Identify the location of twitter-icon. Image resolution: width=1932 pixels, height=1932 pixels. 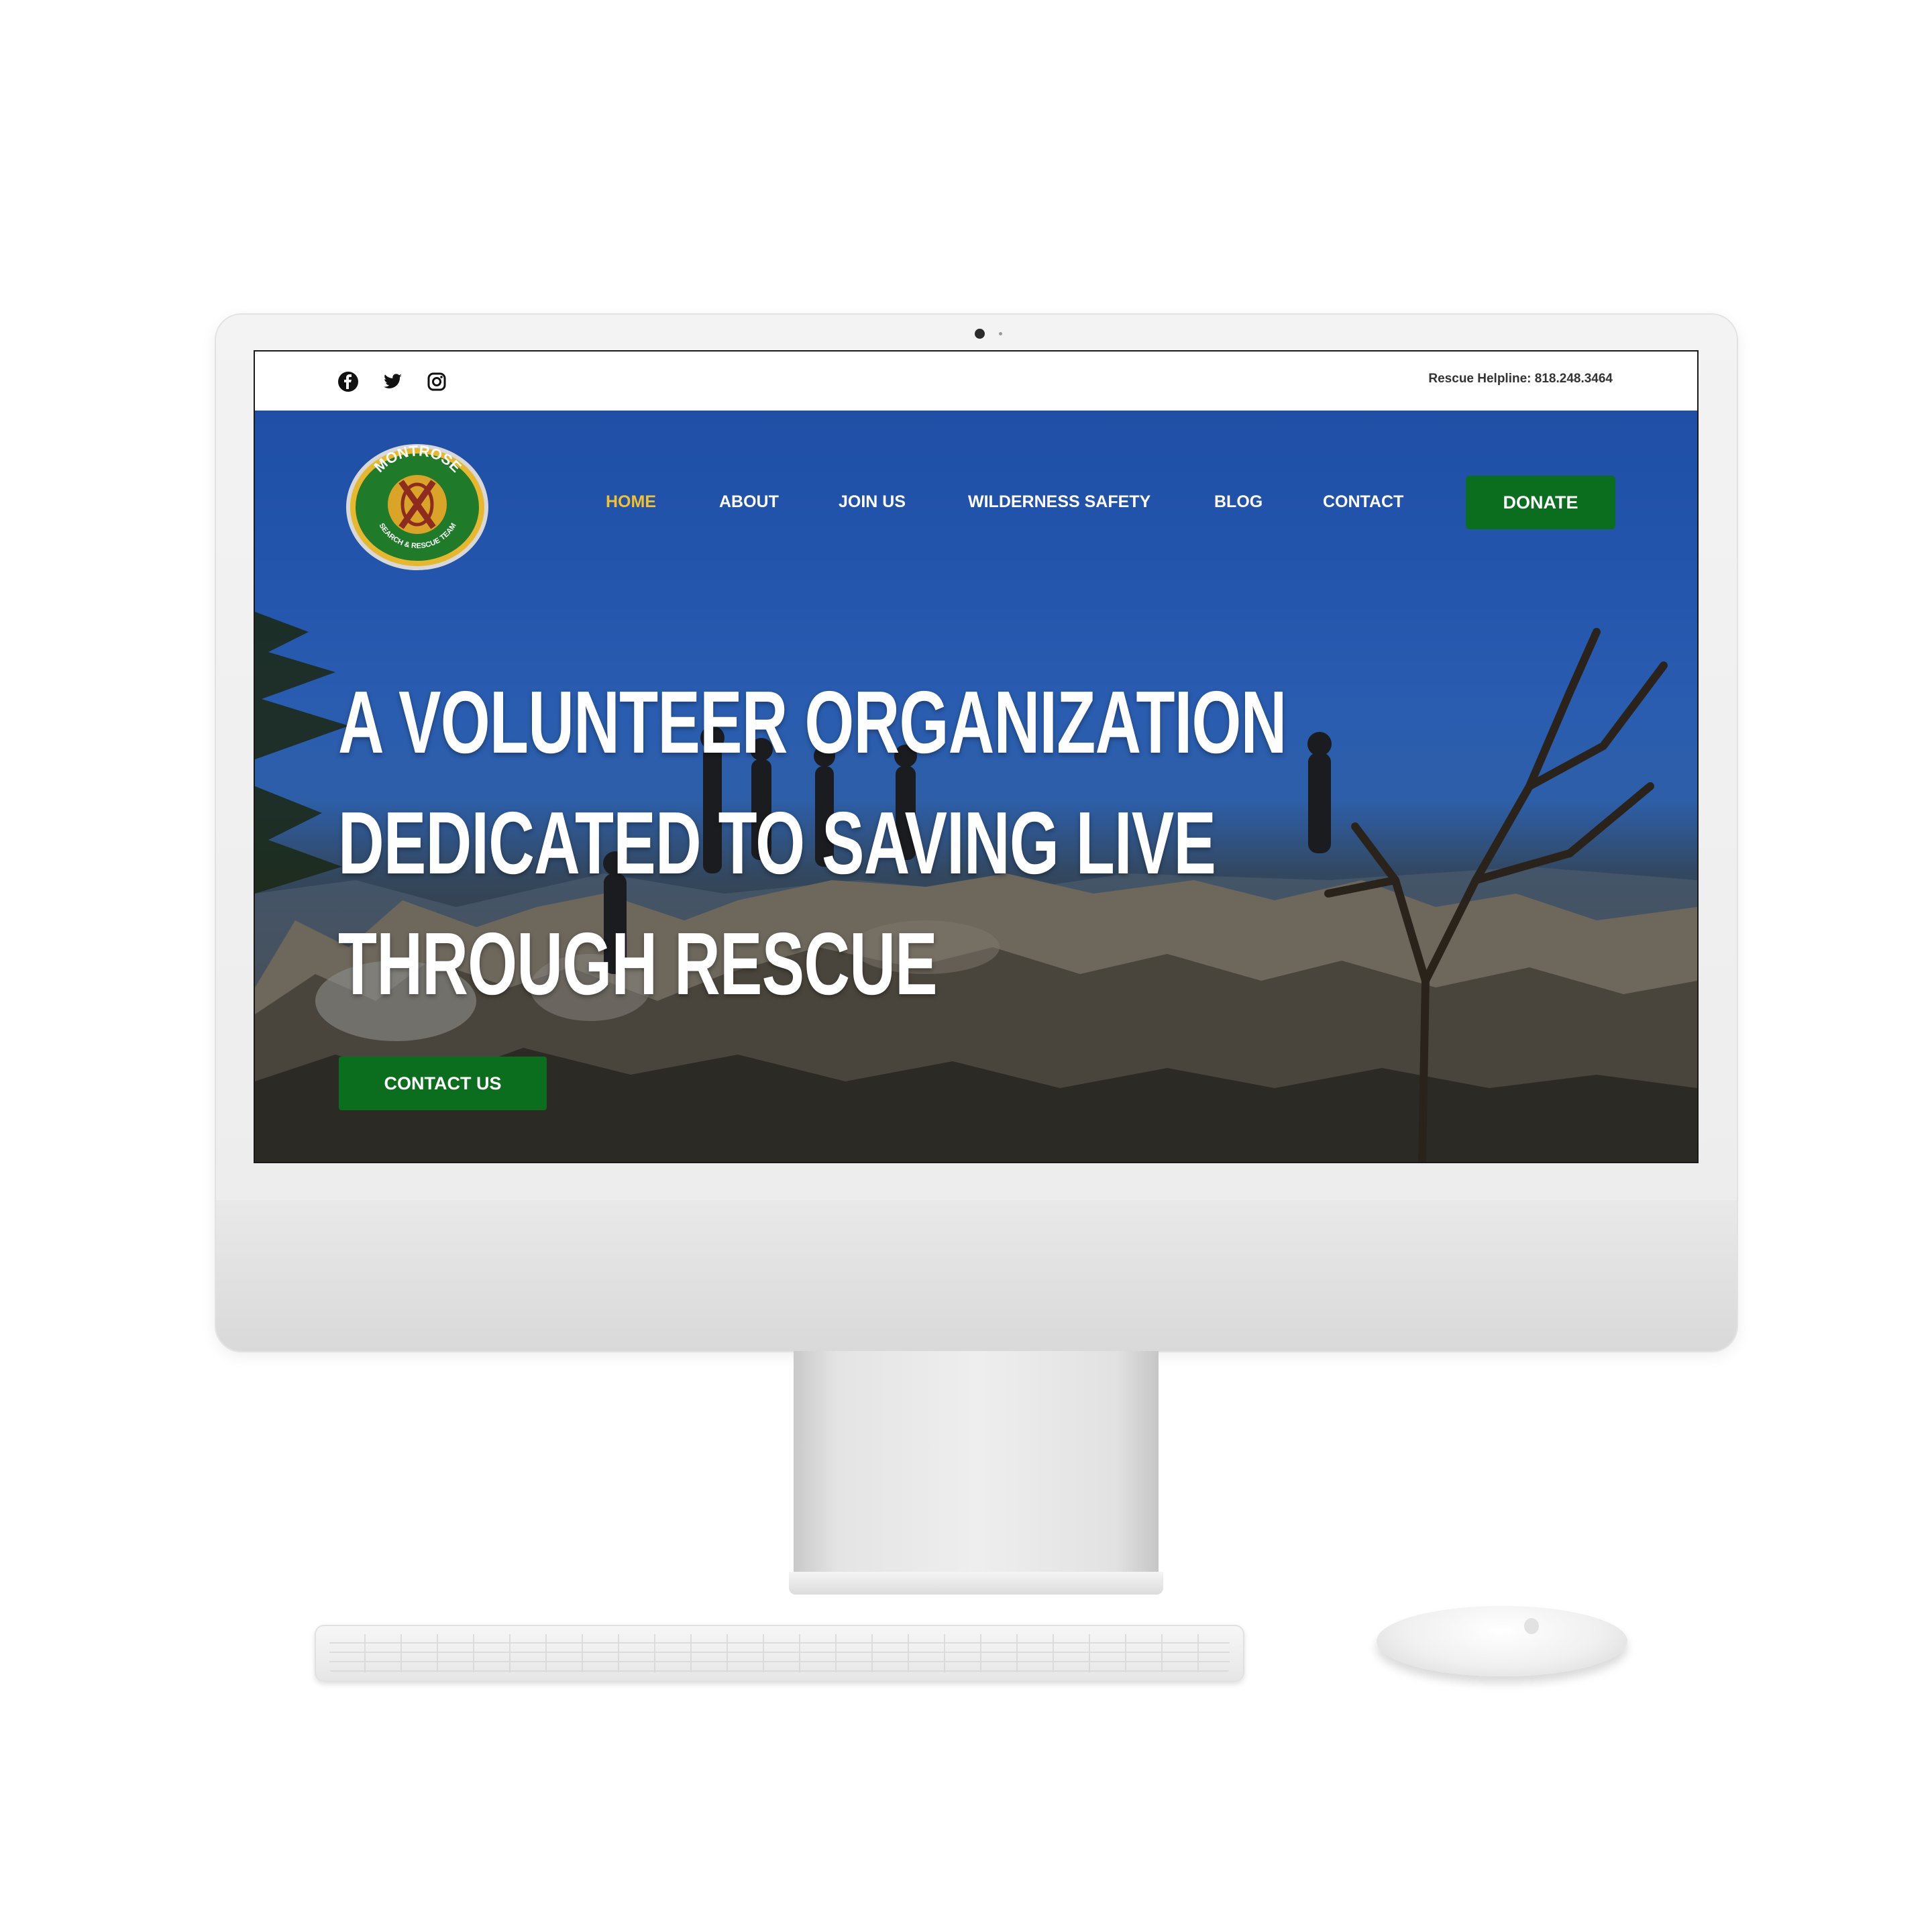
(392, 381).